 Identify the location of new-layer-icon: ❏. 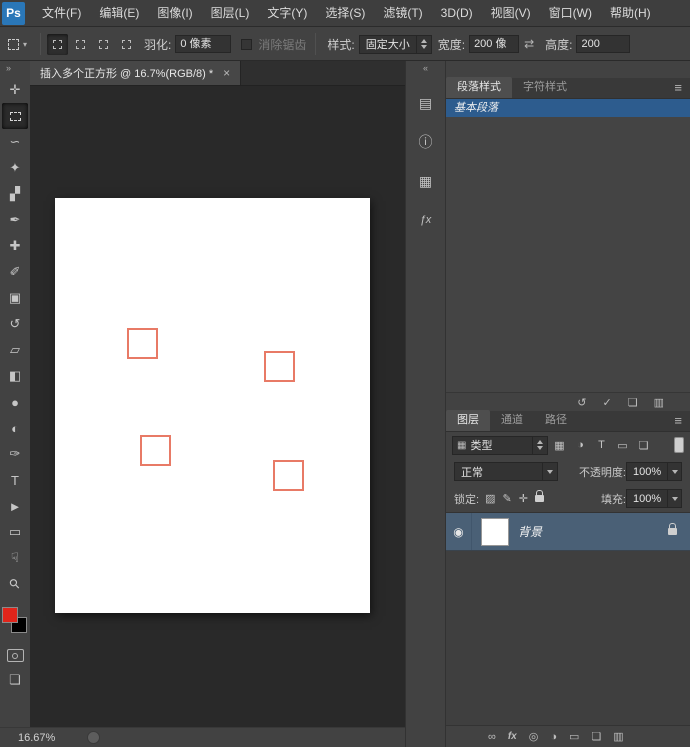
(596, 736).